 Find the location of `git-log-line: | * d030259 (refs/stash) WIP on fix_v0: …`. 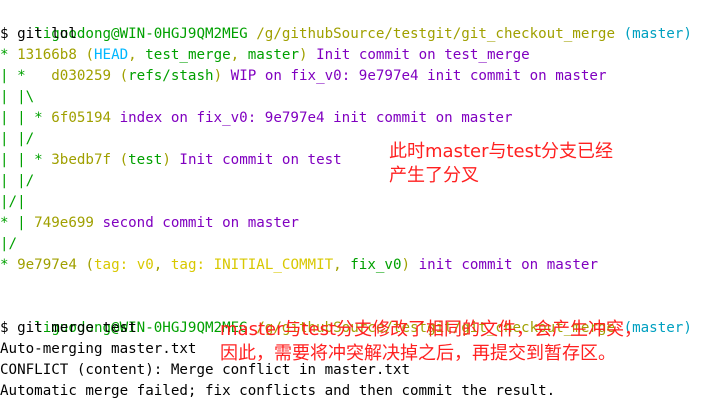

git-log-line: | * d030259 (refs/stash) WIP on fix_v0: … is located at coordinates (303, 76).